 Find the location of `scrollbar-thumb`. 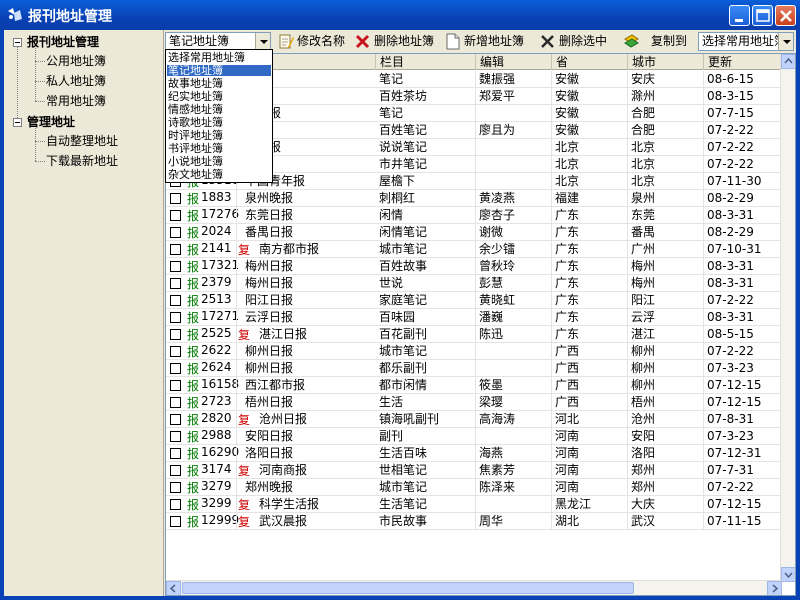

scrollbar-thumb is located at coordinates (408, 588).